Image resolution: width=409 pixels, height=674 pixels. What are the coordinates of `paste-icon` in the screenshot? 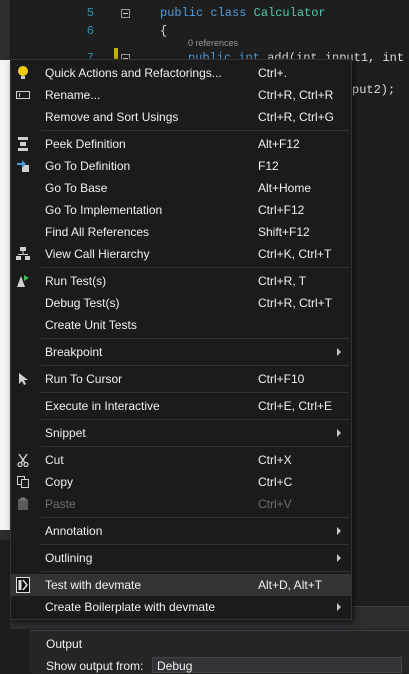 It's located at (23, 504).